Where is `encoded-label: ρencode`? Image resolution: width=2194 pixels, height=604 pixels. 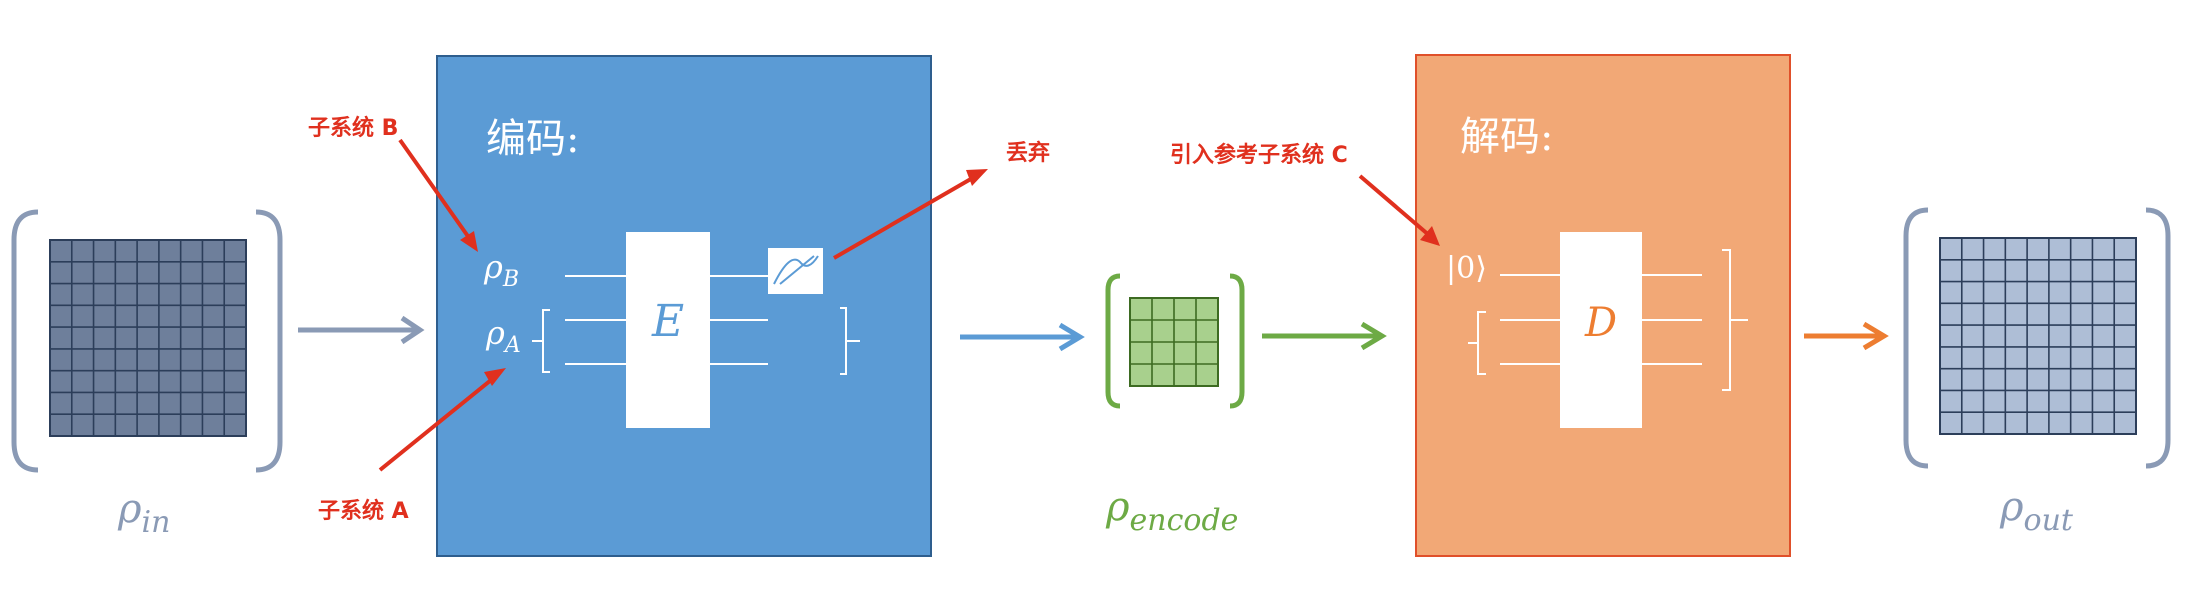
encoded-label: ρencode is located at coordinates (1171, 511).